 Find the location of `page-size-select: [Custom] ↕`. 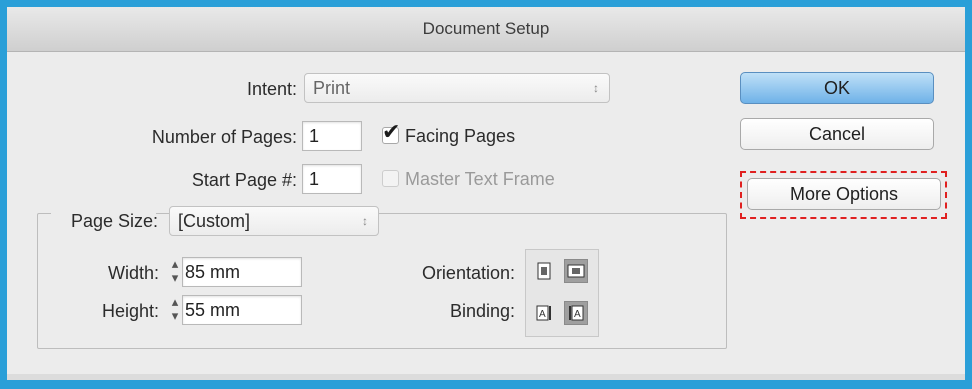

page-size-select: [Custom] ↕ is located at coordinates (274, 221).